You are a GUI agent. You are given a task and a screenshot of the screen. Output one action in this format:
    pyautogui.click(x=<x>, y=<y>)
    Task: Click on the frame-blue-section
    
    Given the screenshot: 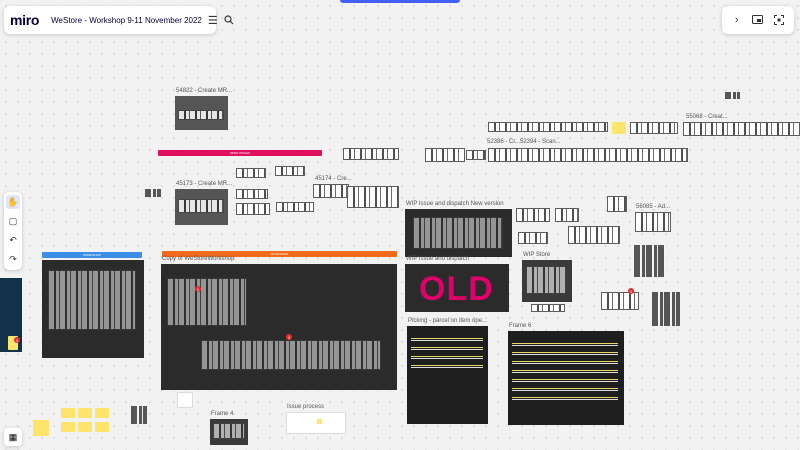 What is the action you would take?
    pyautogui.click(x=93, y=309)
    